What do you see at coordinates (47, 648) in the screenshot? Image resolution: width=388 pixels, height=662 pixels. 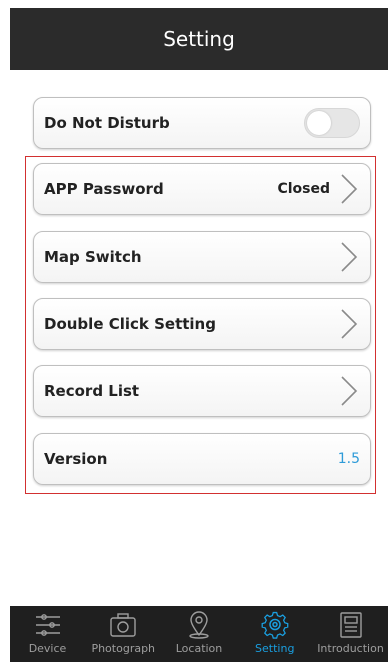 I see `tab-device-label: Device` at bounding box center [47, 648].